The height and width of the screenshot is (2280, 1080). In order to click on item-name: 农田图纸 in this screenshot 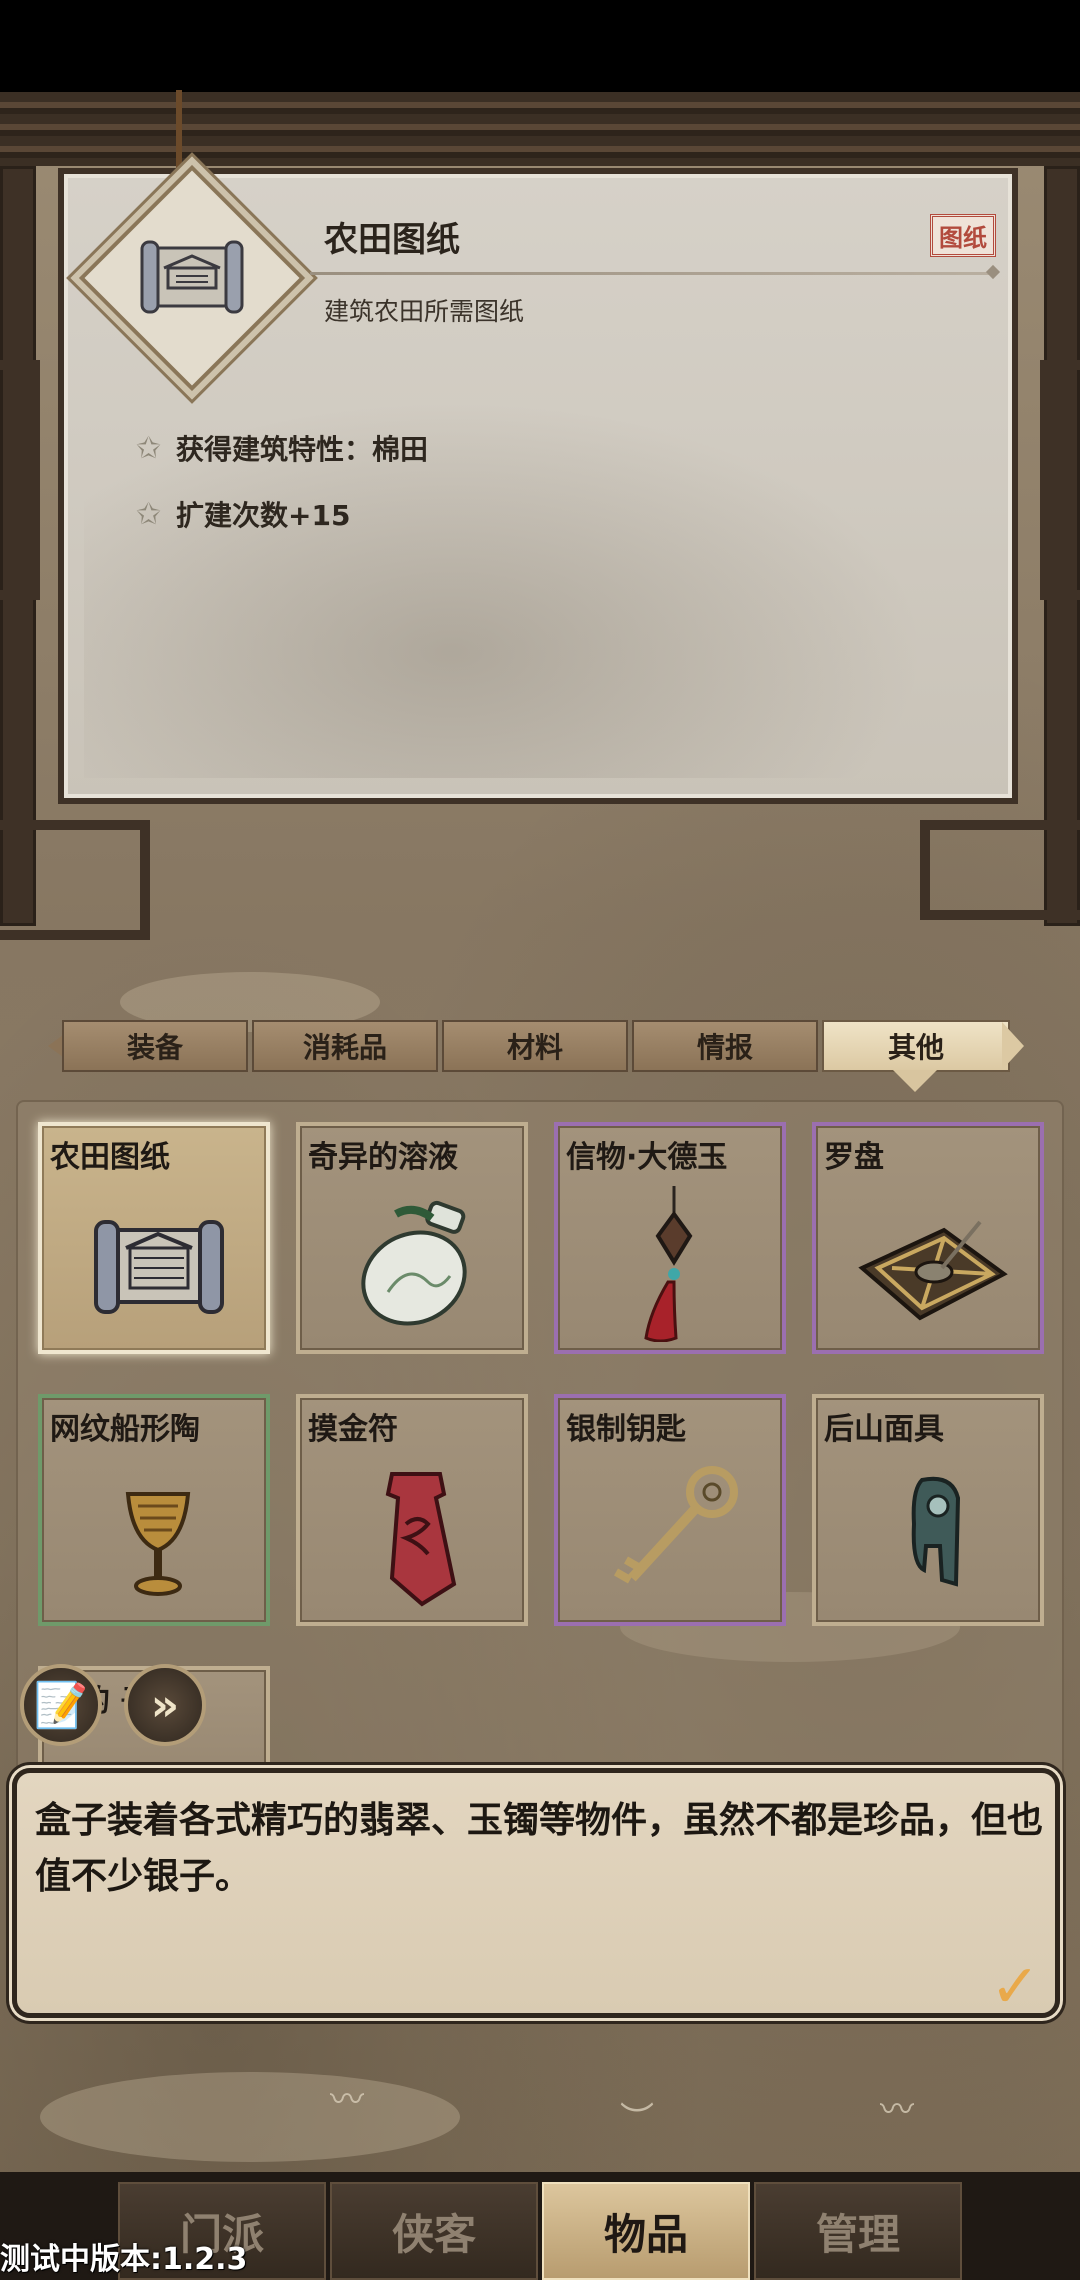, I will do `click(110, 1157)`.